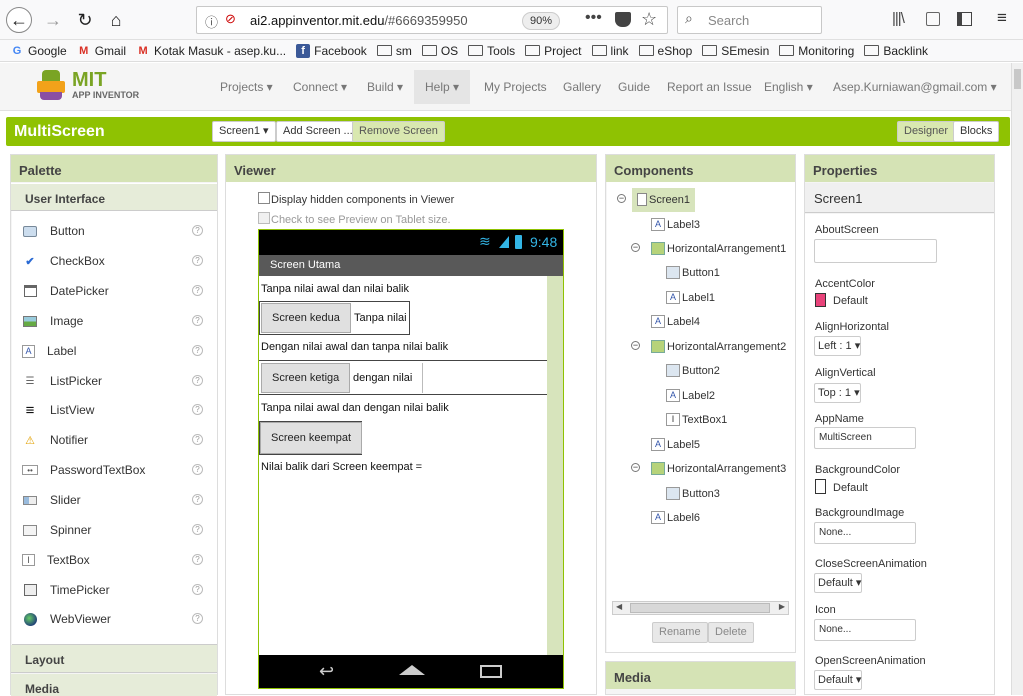 This screenshot has width=1023, height=696. Describe the element at coordinates (66, 590) in the screenshot. I see `palette-item-timepicker: TimePicker` at that location.